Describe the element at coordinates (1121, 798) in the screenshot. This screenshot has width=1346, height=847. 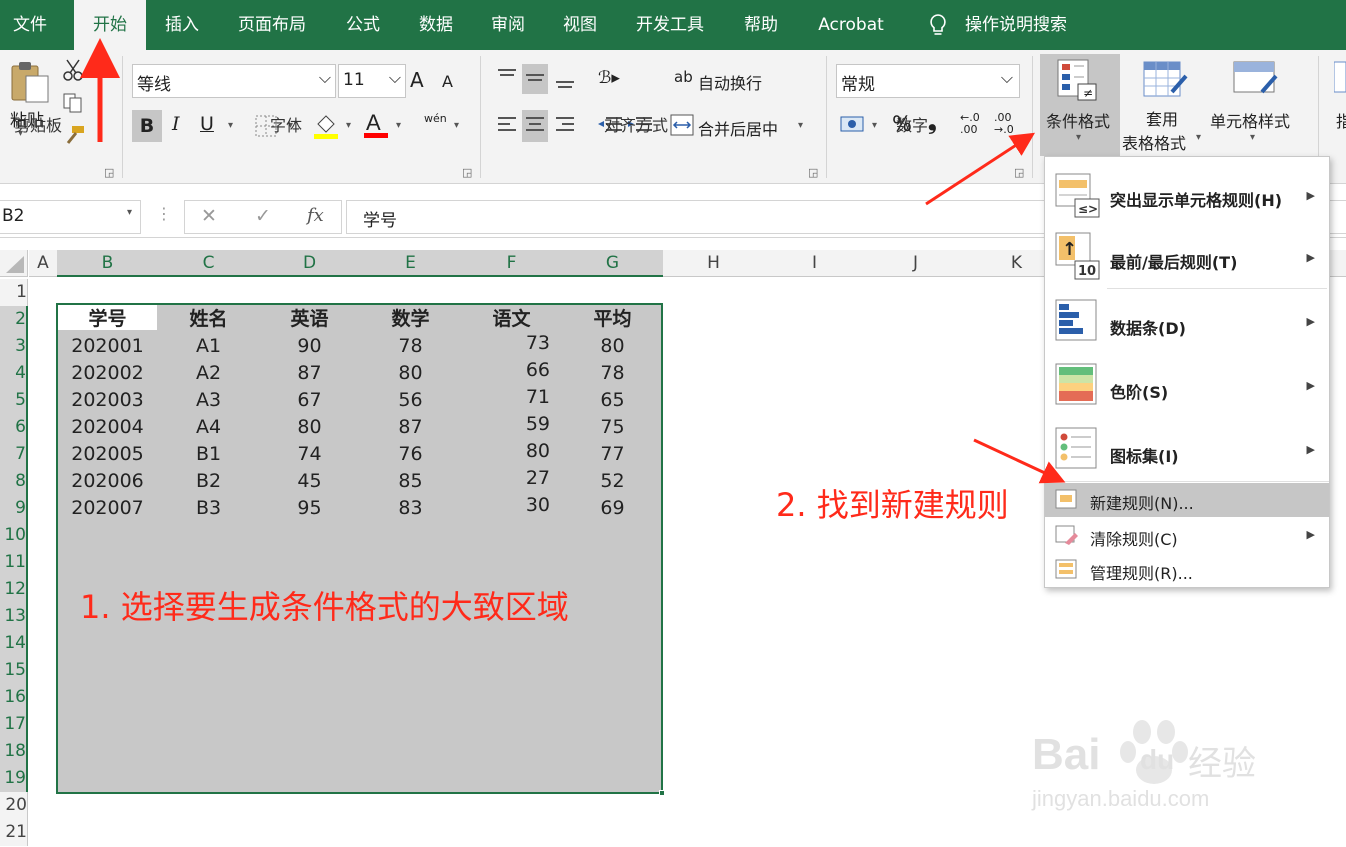
I see `watermark-url: jingyan.baidu.com` at that location.